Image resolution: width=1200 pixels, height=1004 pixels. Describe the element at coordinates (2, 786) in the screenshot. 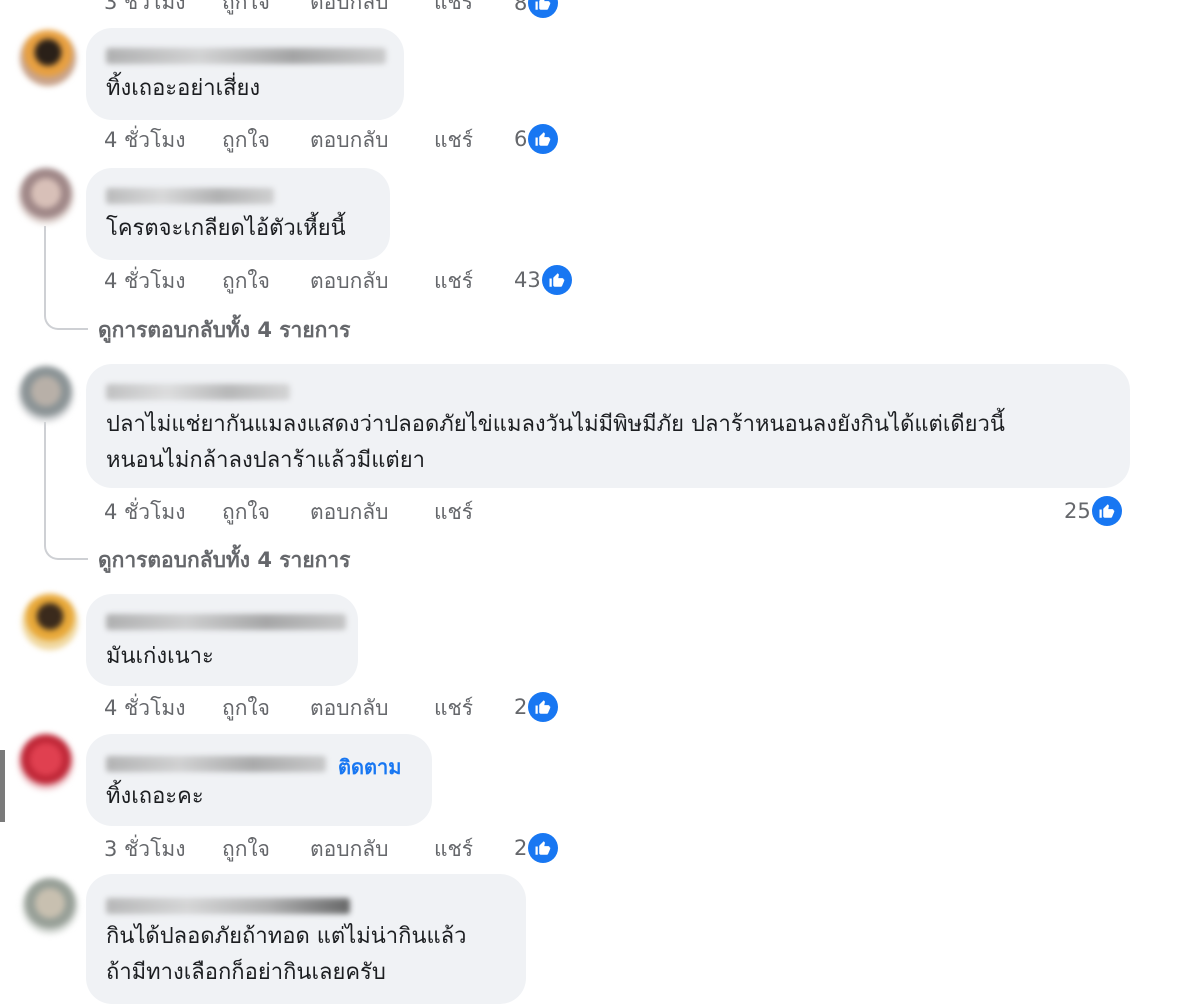

I see `scroll-edge-marker` at that location.